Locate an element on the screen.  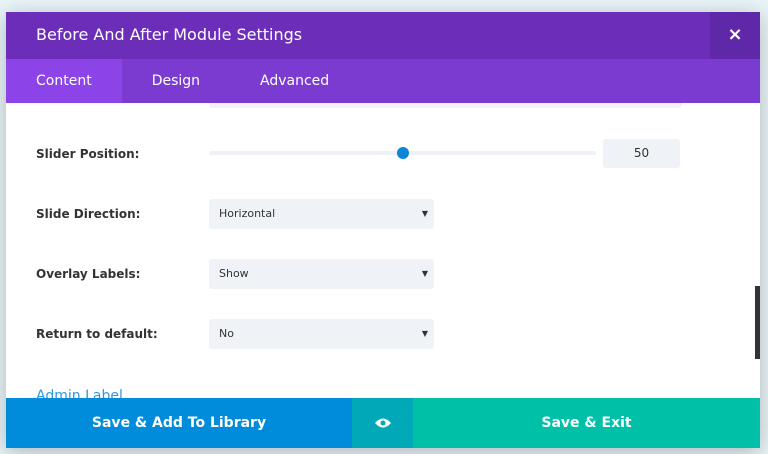
slider-position-label: Slider Position: is located at coordinates (88, 154).